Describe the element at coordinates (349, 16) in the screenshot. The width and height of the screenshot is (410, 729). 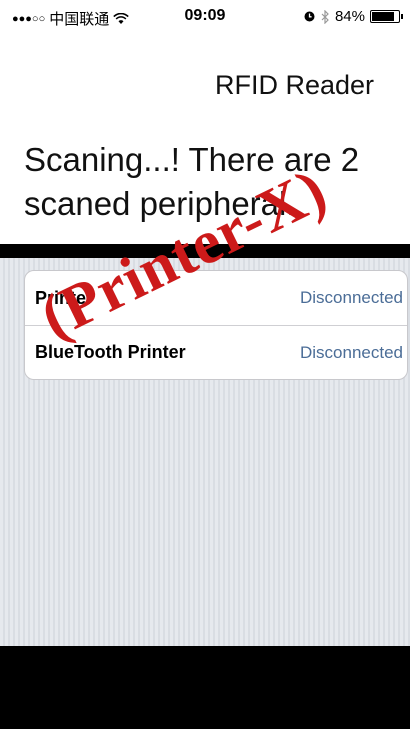
I see `battery-percent: 84%` at that location.